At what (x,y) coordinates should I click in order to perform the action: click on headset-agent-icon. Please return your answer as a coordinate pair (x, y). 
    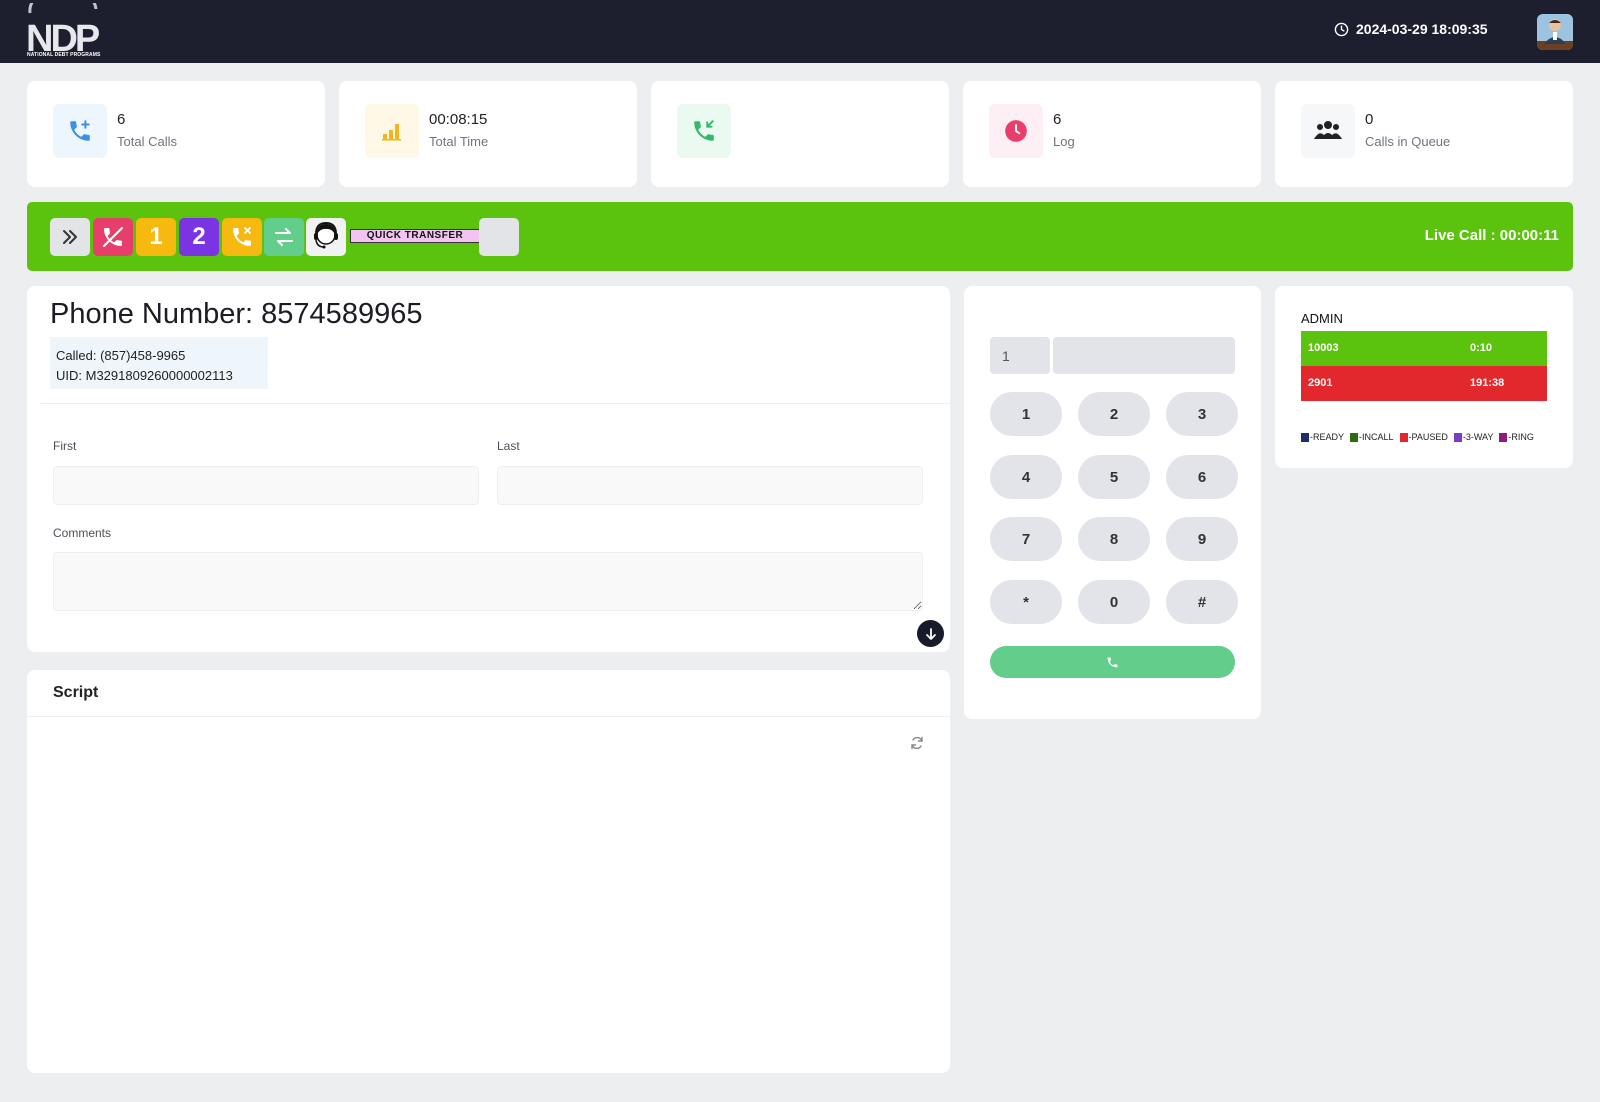
    Looking at the image, I should click on (326, 235).